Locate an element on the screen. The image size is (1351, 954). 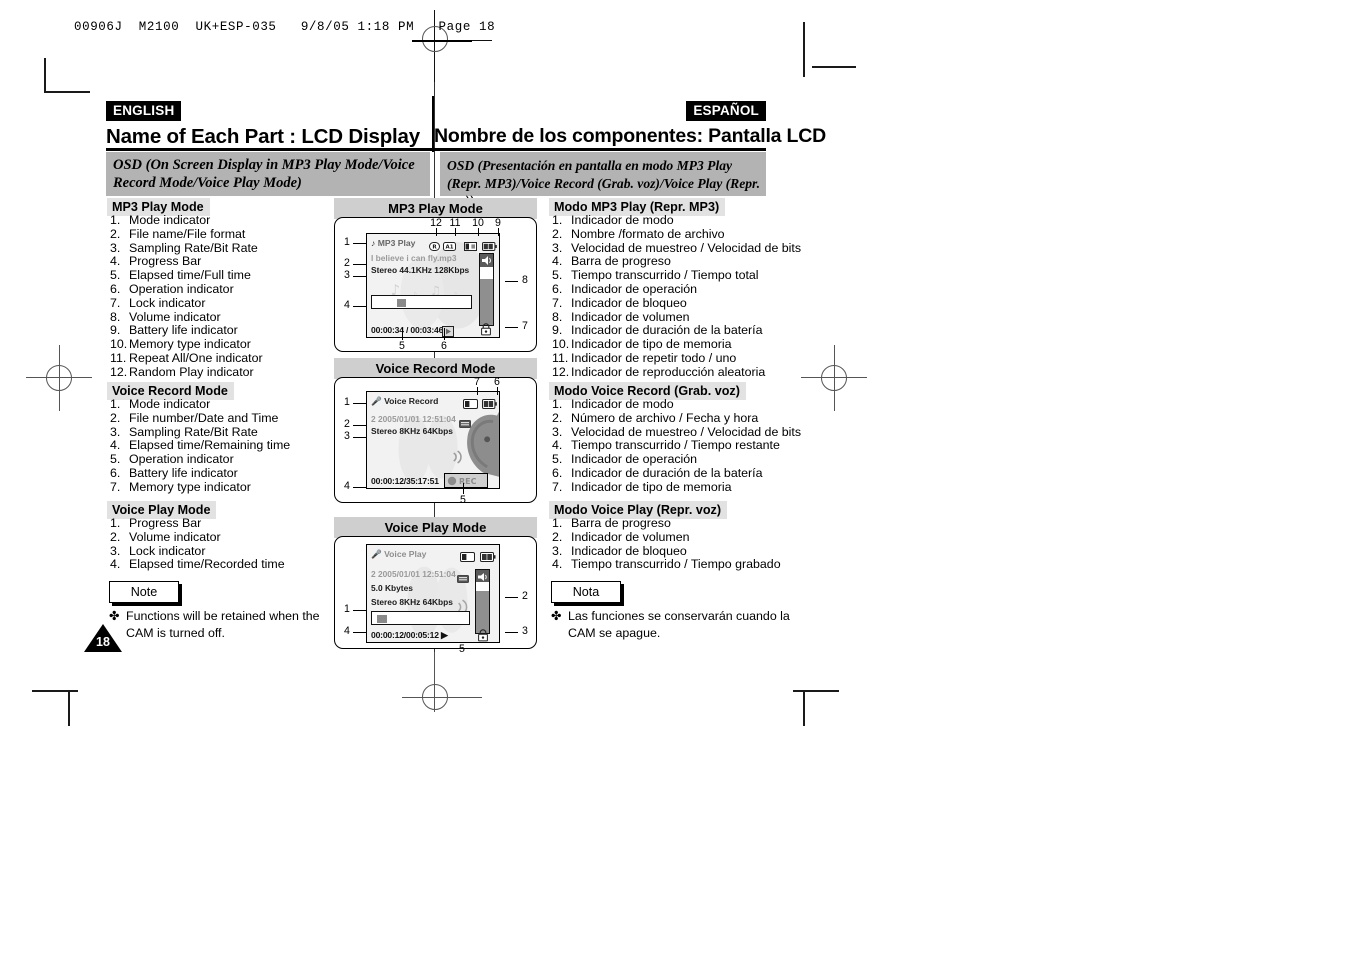
list-item: 2. Volume indicator is located at coordinates (165, 536).